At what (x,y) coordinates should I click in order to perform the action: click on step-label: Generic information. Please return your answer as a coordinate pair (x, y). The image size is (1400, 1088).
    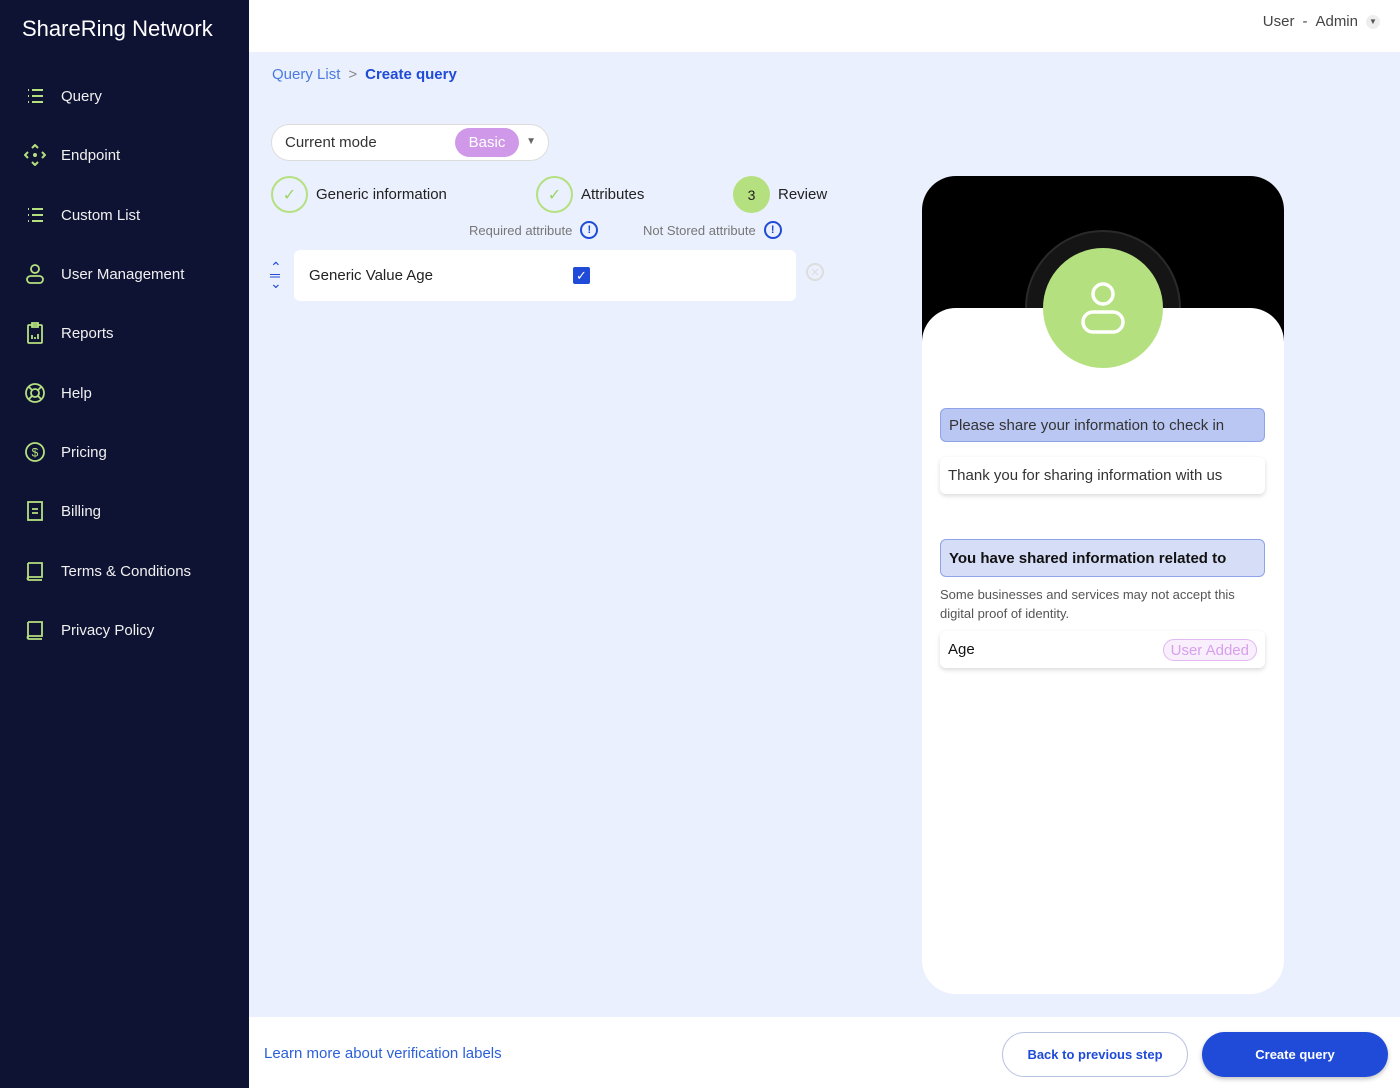
    Looking at the image, I should click on (381, 194).